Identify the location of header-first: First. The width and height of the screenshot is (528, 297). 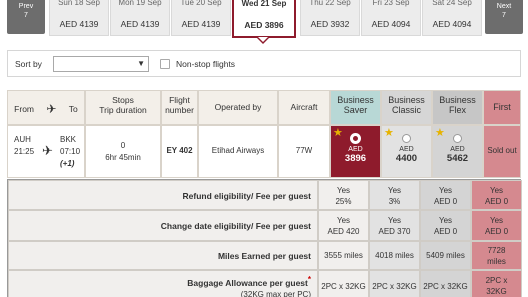
(502, 107).